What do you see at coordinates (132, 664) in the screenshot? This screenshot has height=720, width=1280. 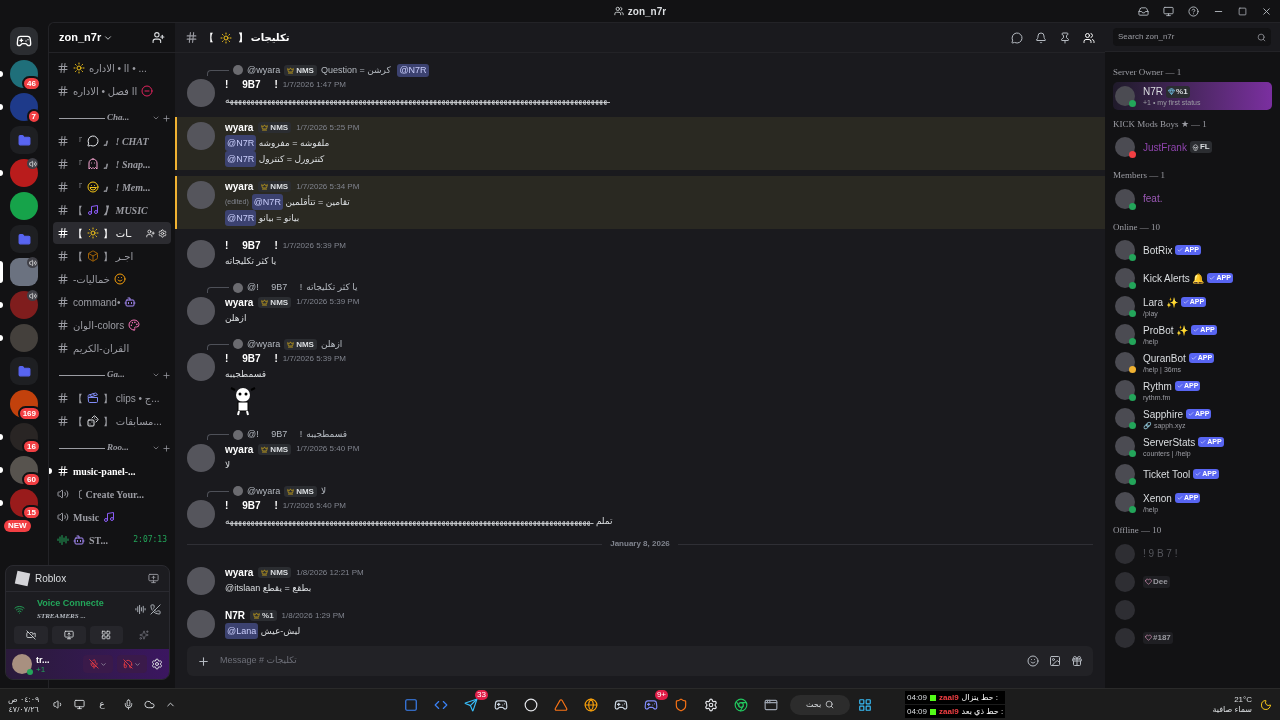 I see `headphones-toggle` at bounding box center [132, 664].